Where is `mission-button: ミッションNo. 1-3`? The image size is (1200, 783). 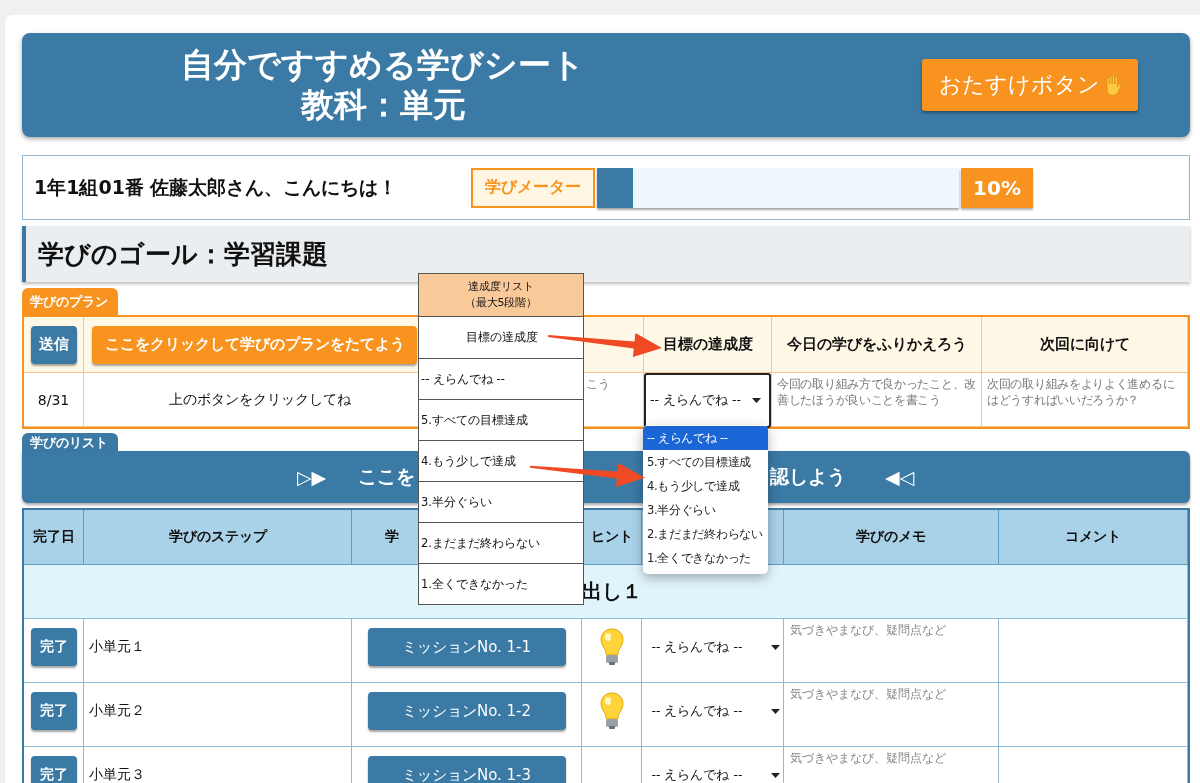 mission-button: ミッションNo. 1-3 is located at coordinates (466, 769).